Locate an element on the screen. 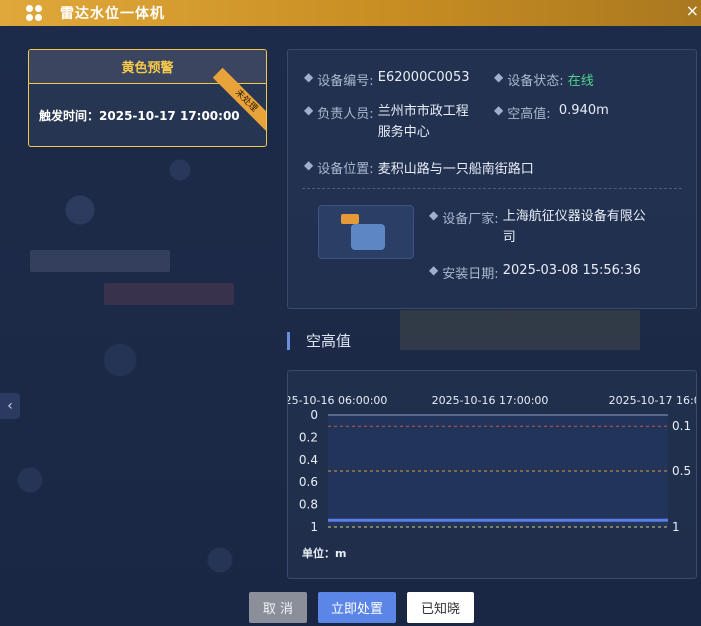 The width and height of the screenshot is (701, 626). device-status-label: 设备状态: is located at coordinates (535, 81).